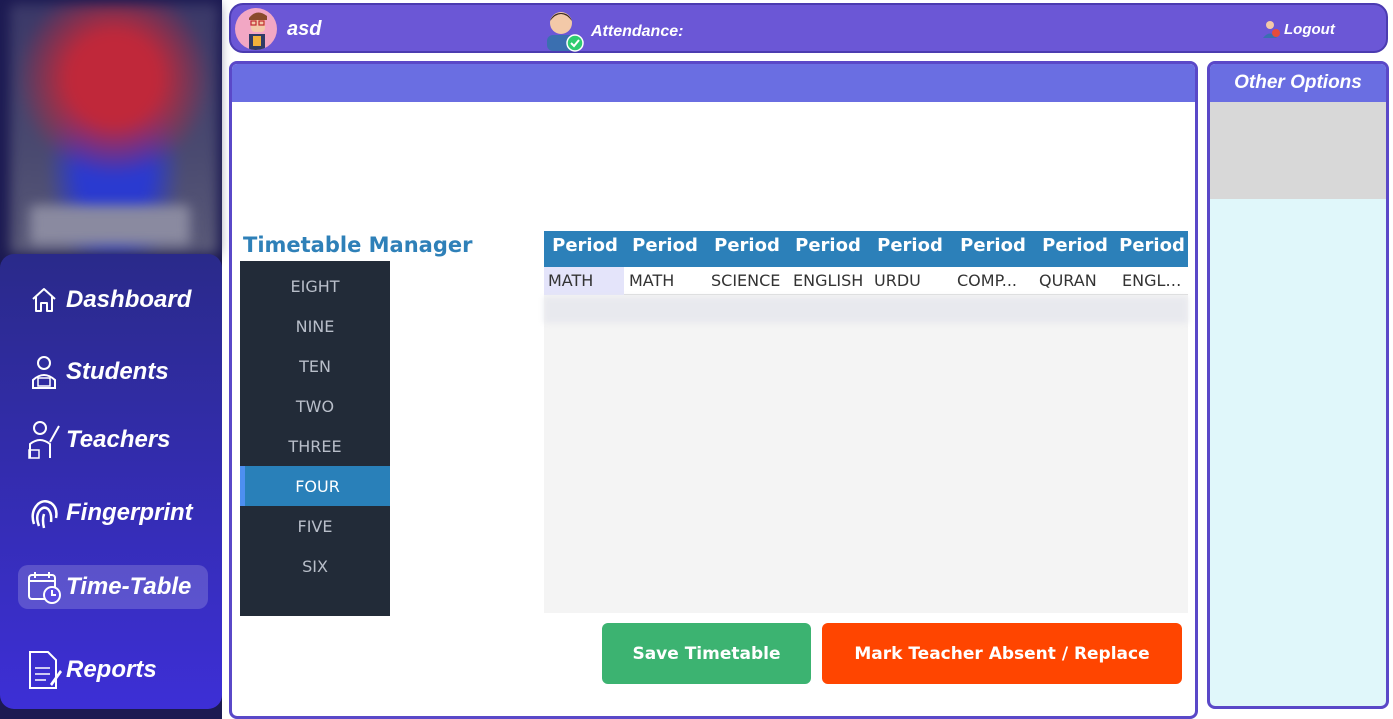 This screenshot has height=719, width=1393. Describe the element at coordinates (44, 670) in the screenshot. I see `report-icon` at that location.